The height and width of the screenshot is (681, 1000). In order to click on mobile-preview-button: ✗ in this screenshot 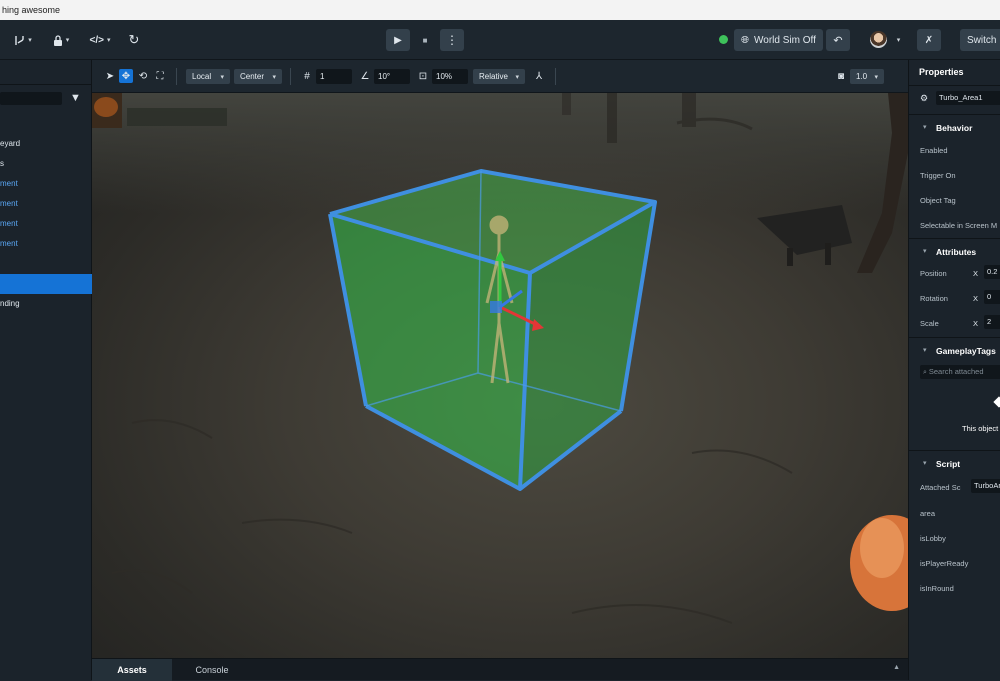, I will do `click(929, 40)`.